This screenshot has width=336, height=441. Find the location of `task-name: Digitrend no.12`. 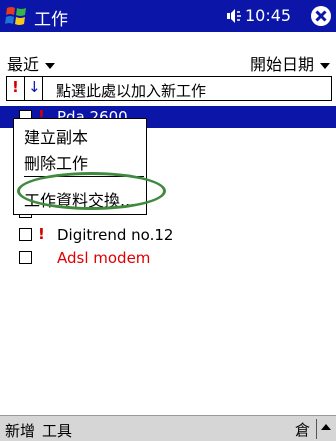

task-name: Digitrend no.12 is located at coordinates (115, 235).